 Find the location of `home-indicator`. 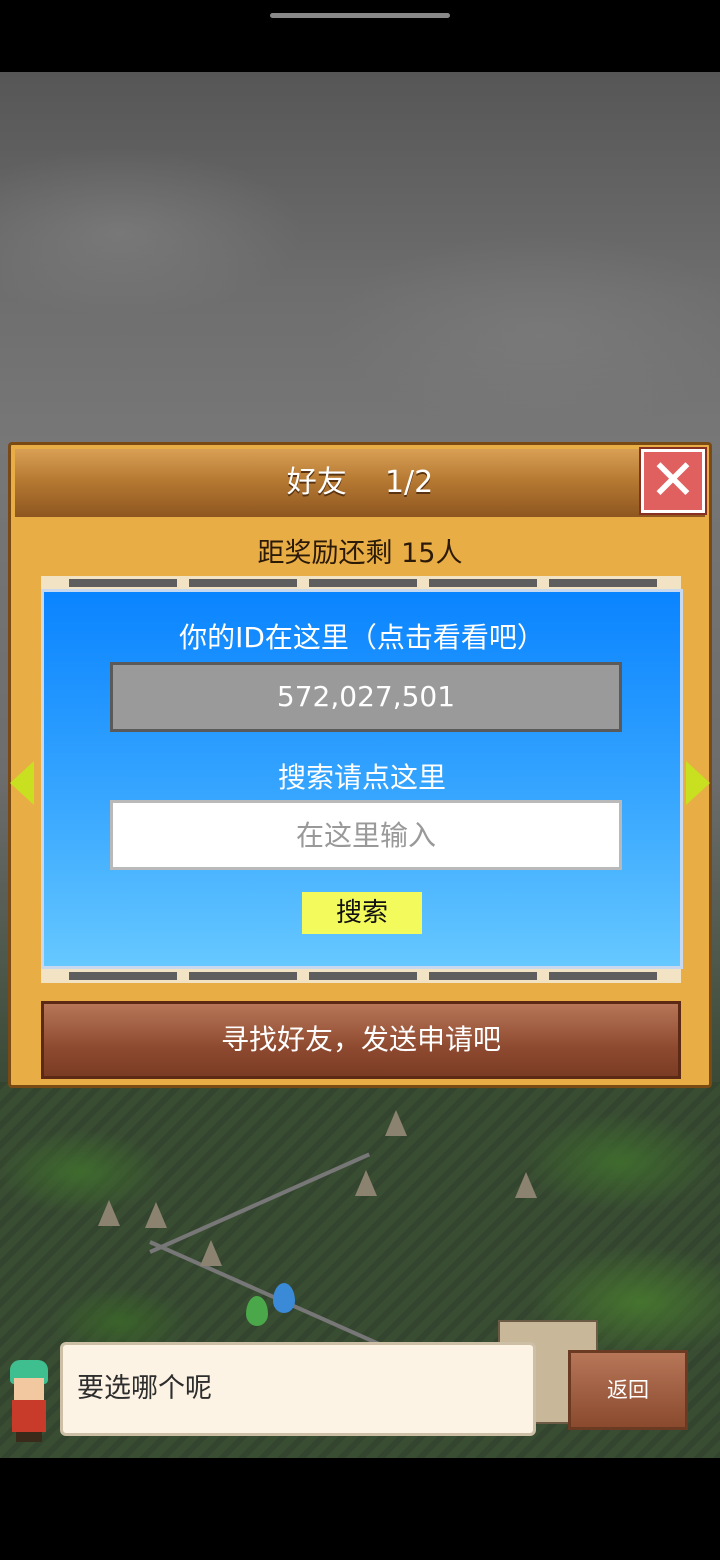

home-indicator is located at coordinates (360, 15).